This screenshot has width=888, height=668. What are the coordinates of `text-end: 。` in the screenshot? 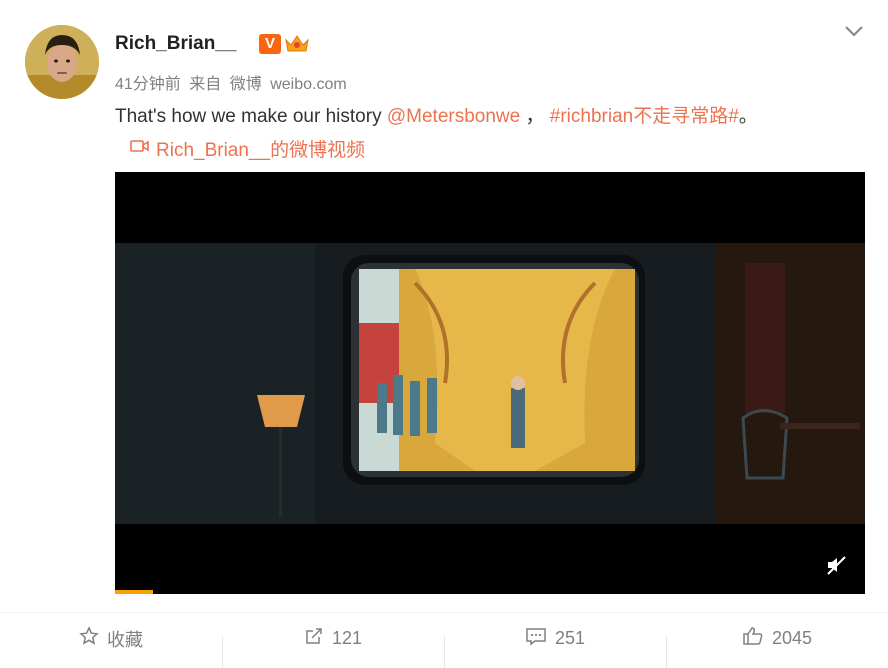 It's located at (748, 116).